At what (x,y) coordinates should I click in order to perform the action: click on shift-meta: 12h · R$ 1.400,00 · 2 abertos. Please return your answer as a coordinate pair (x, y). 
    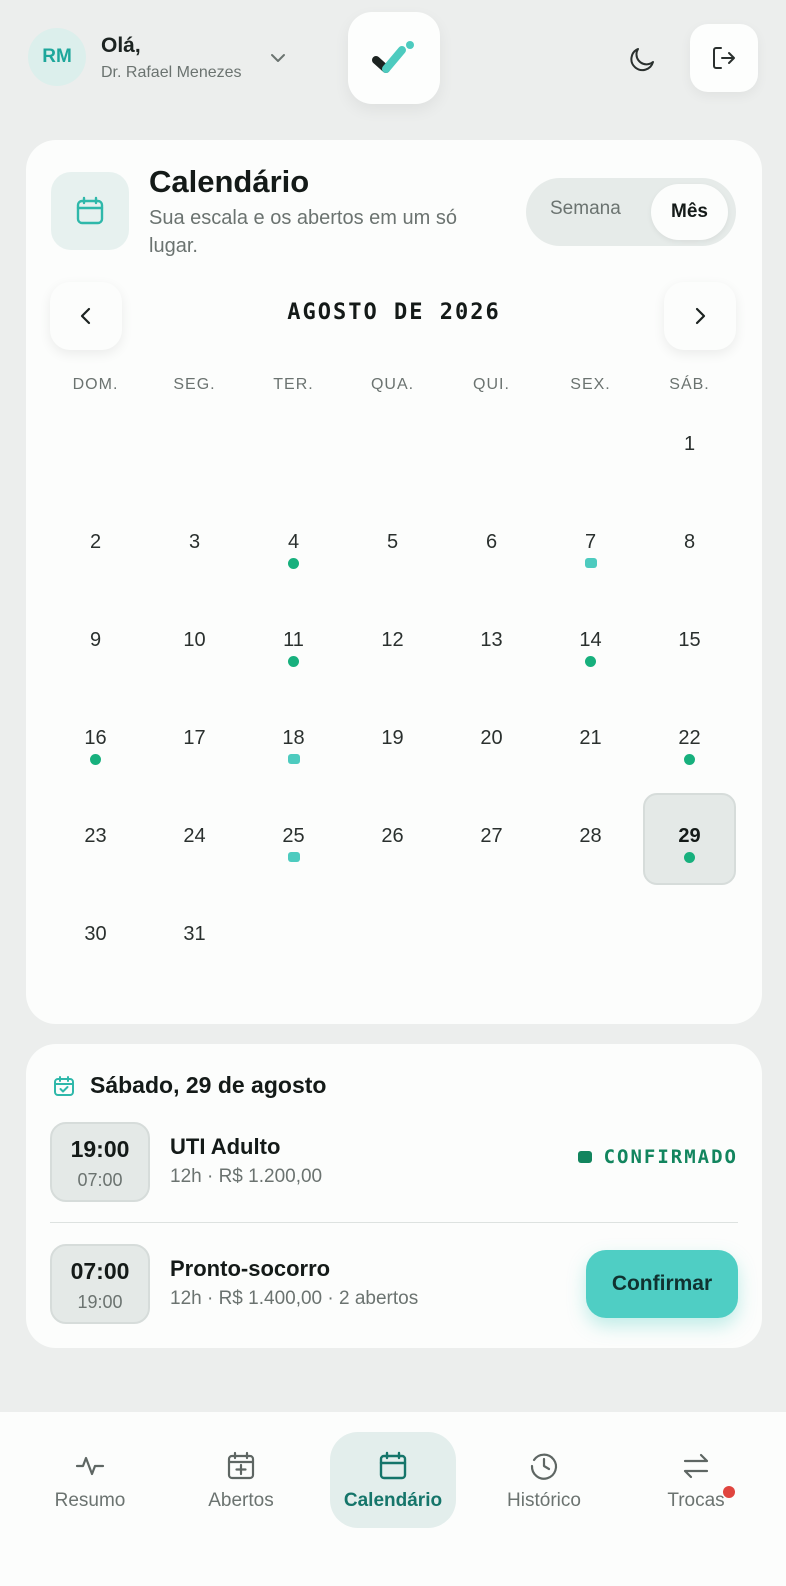
    Looking at the image, I should click on (294, 1298).